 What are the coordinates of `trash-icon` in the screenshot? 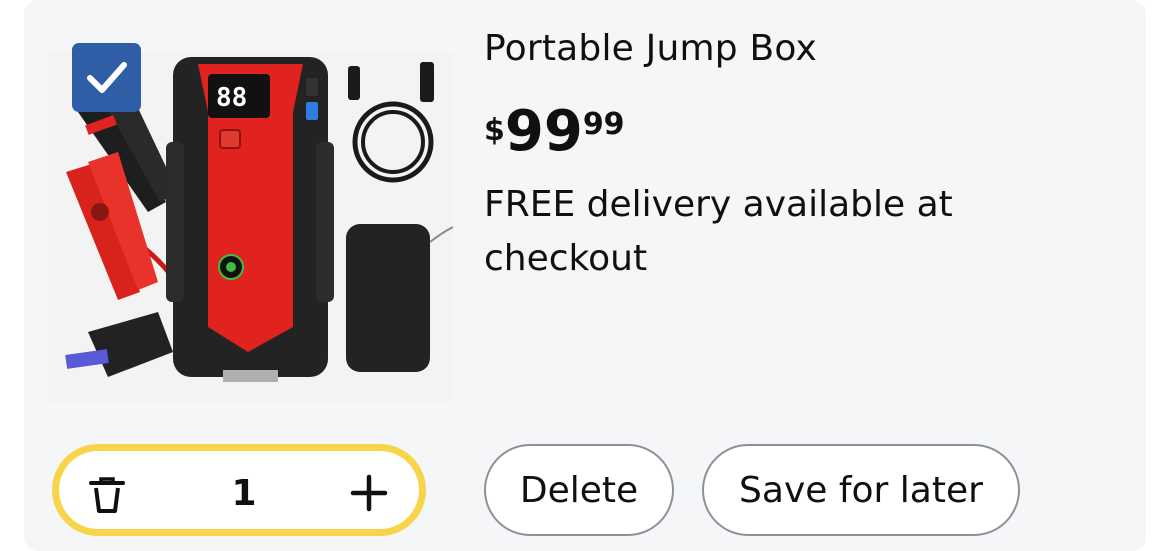 It's located at (107, 495).